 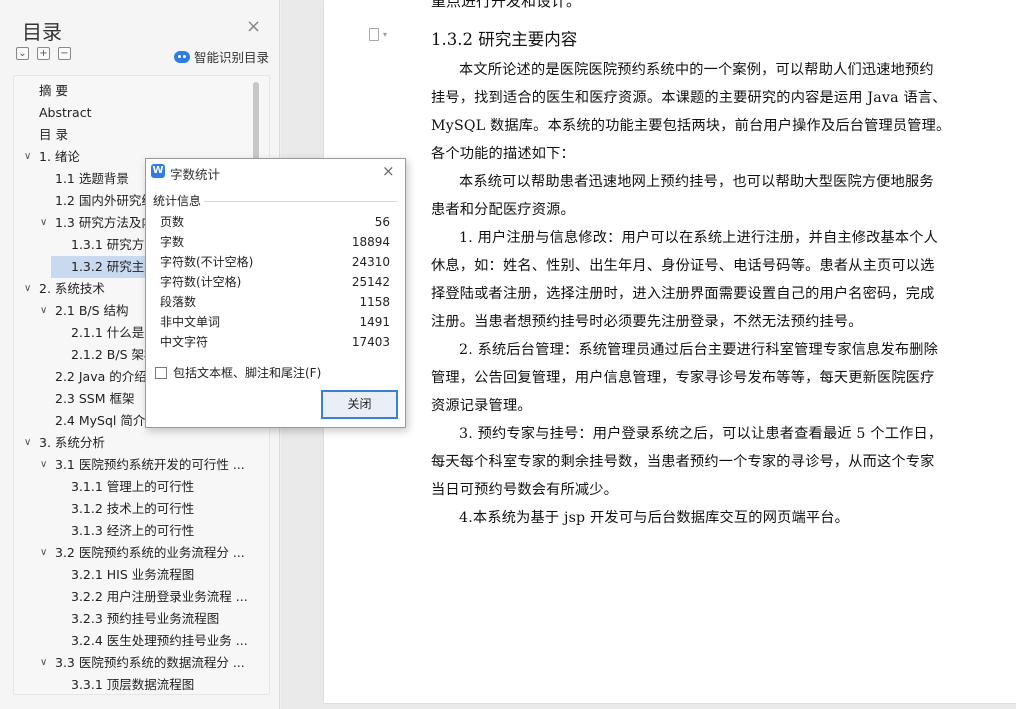 What do you see at coordinates (654, 518) in the screenshot?
I see `body-text-line: 4.本系统为基于 jsp 开发可与后台数据库交互的网页端平台。` at bounding box center [654, 518].